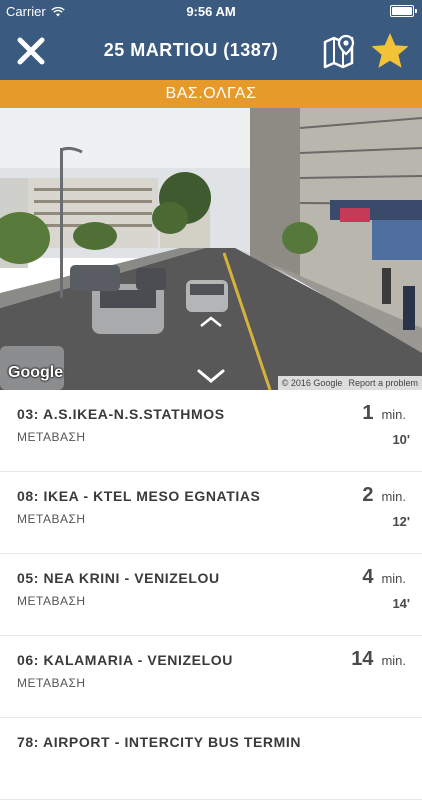 The width and height of the screenshot is (422, 800). What do you see at coordinates (191, 50) in the screenshot?
I see `page-title: 25 MARTIOU (1387)` at bounding box center [191, 50].